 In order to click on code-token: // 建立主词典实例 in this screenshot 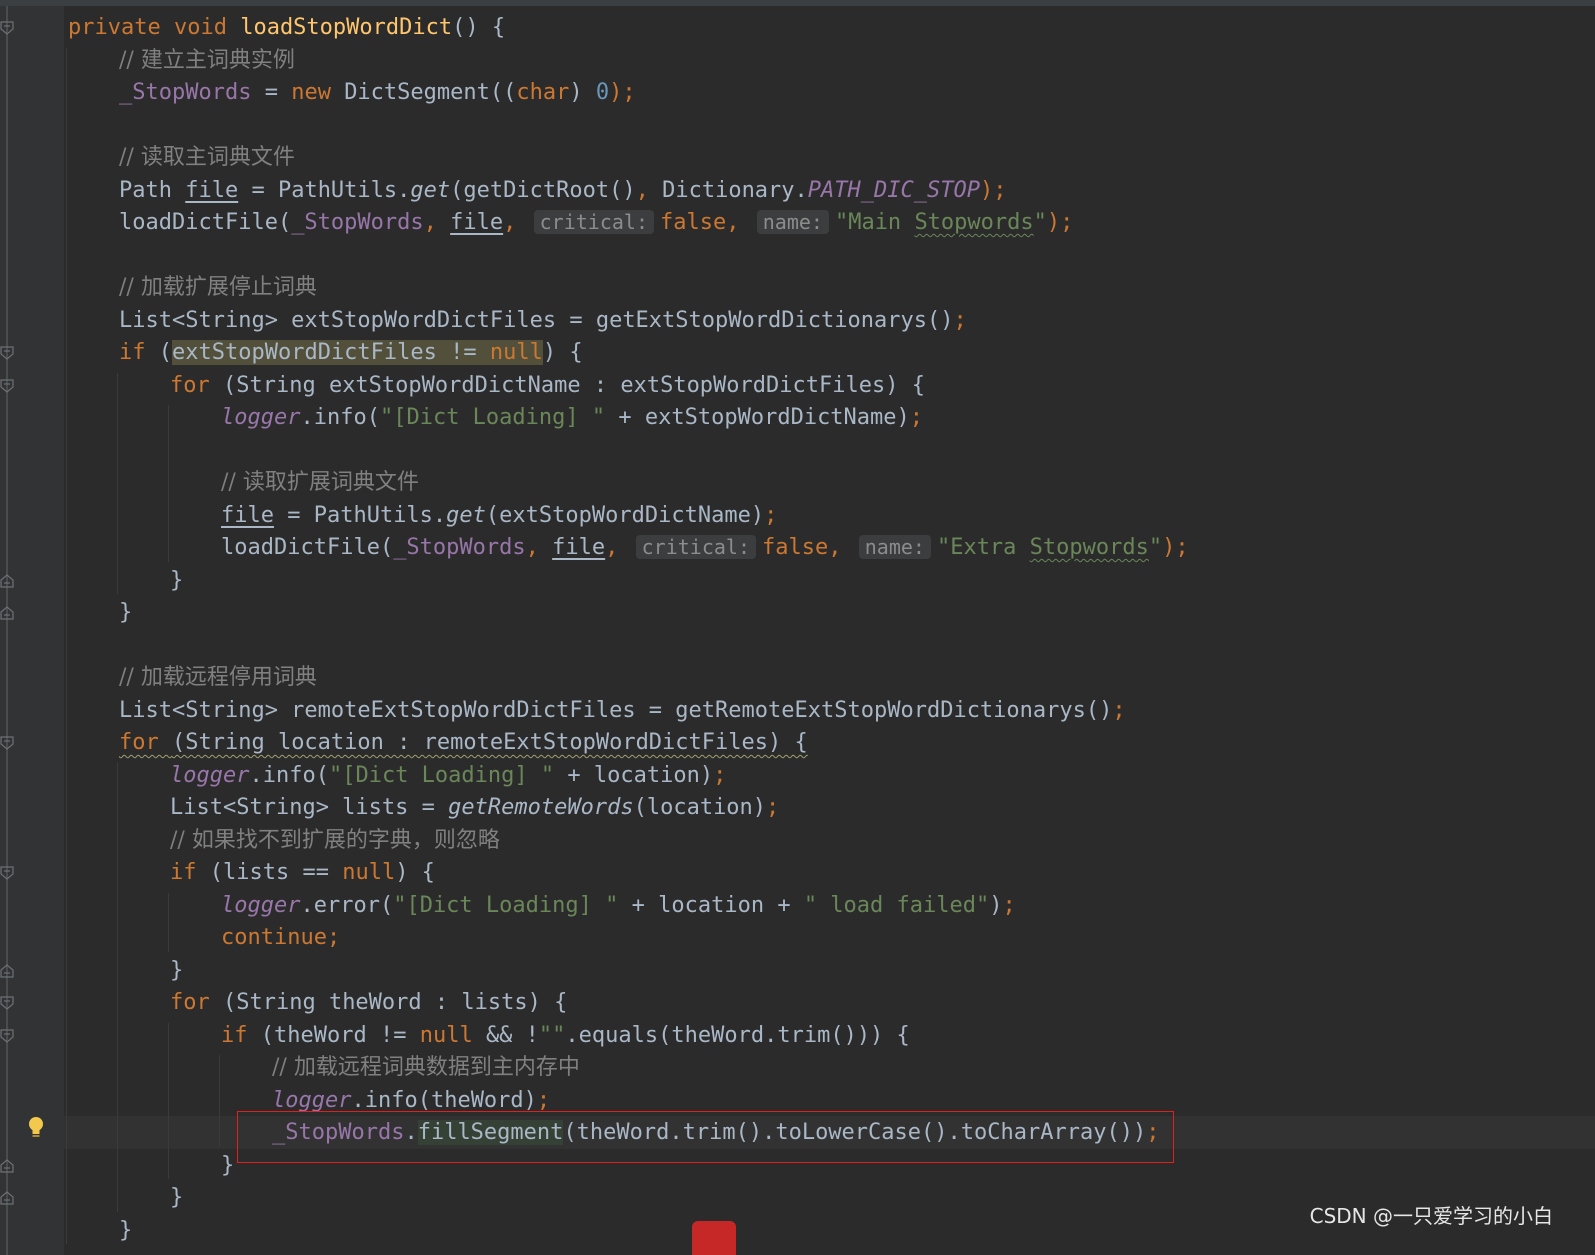, I will do `click(207, 60)`.